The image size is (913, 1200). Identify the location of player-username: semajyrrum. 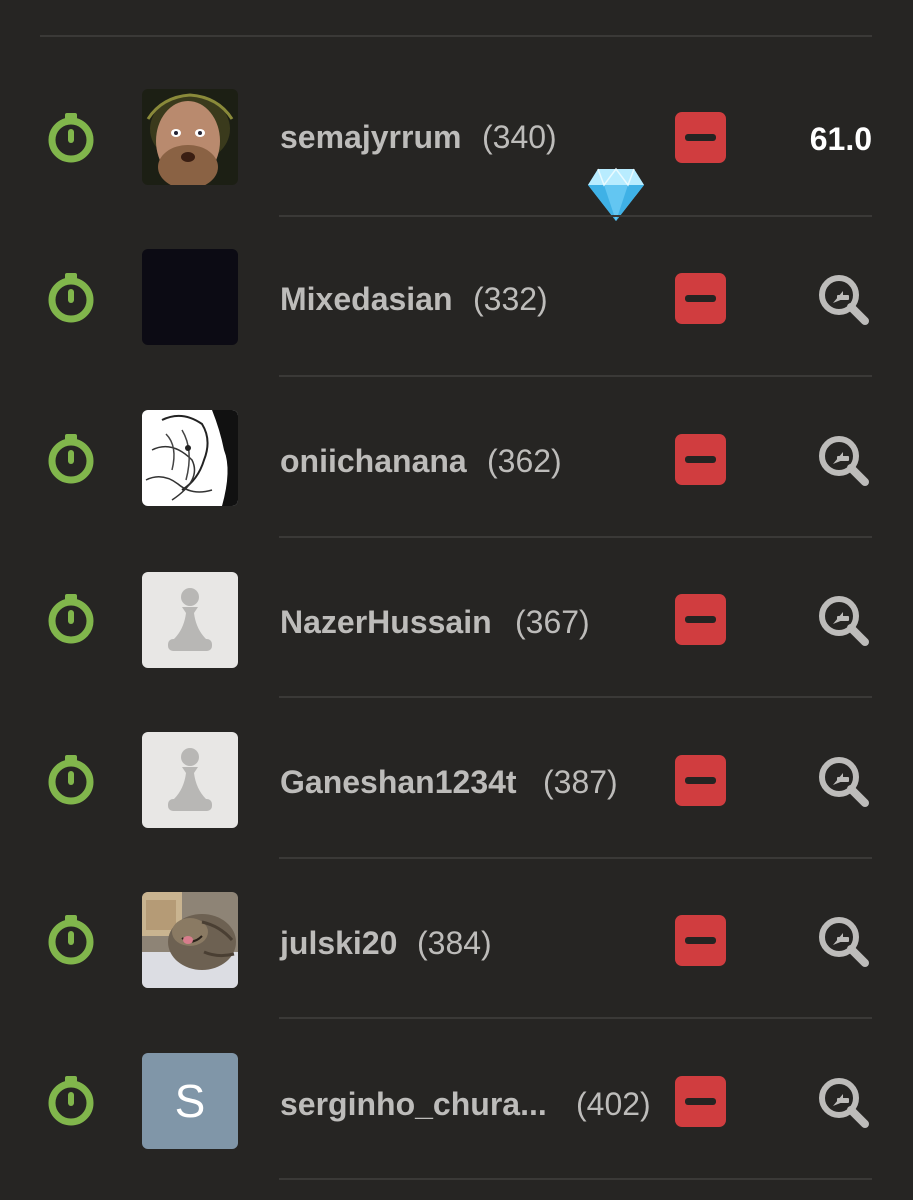
(370, 137).